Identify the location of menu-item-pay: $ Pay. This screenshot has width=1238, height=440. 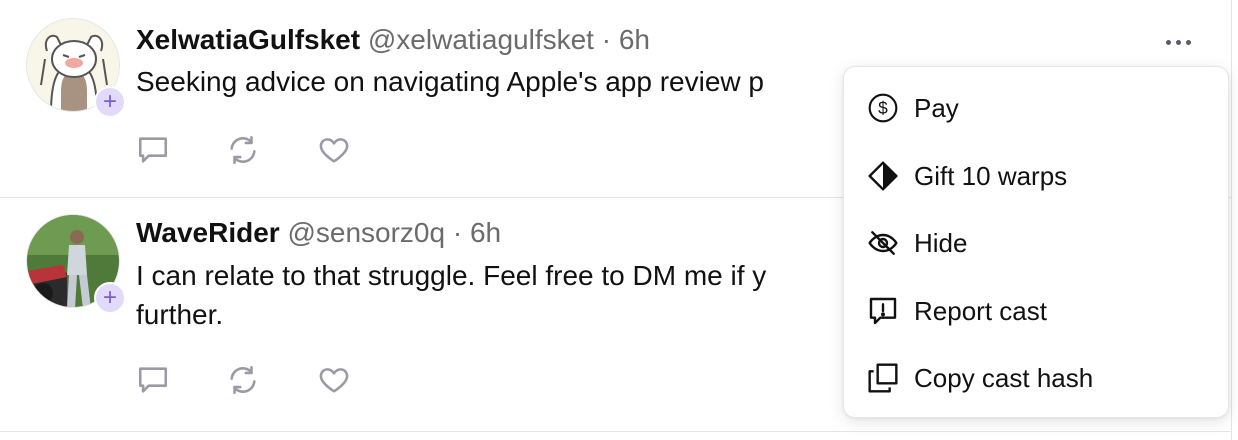
(1036, 108).